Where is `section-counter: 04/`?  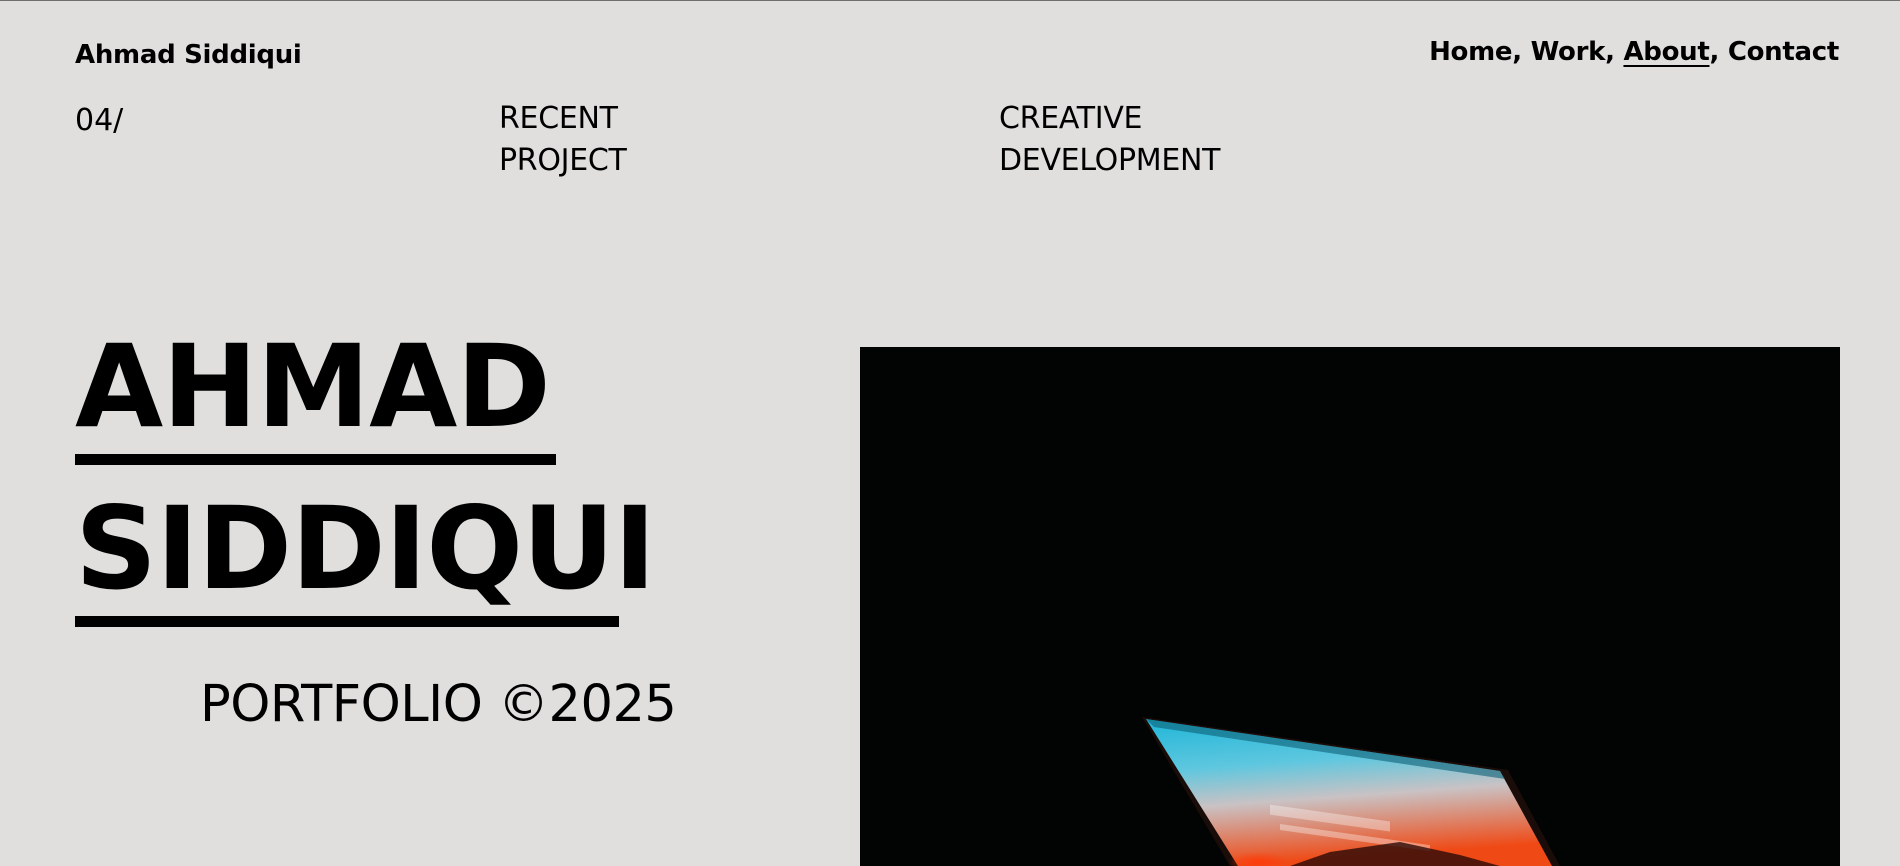 section-counter: 04/ is located at coordinates (99, 120).